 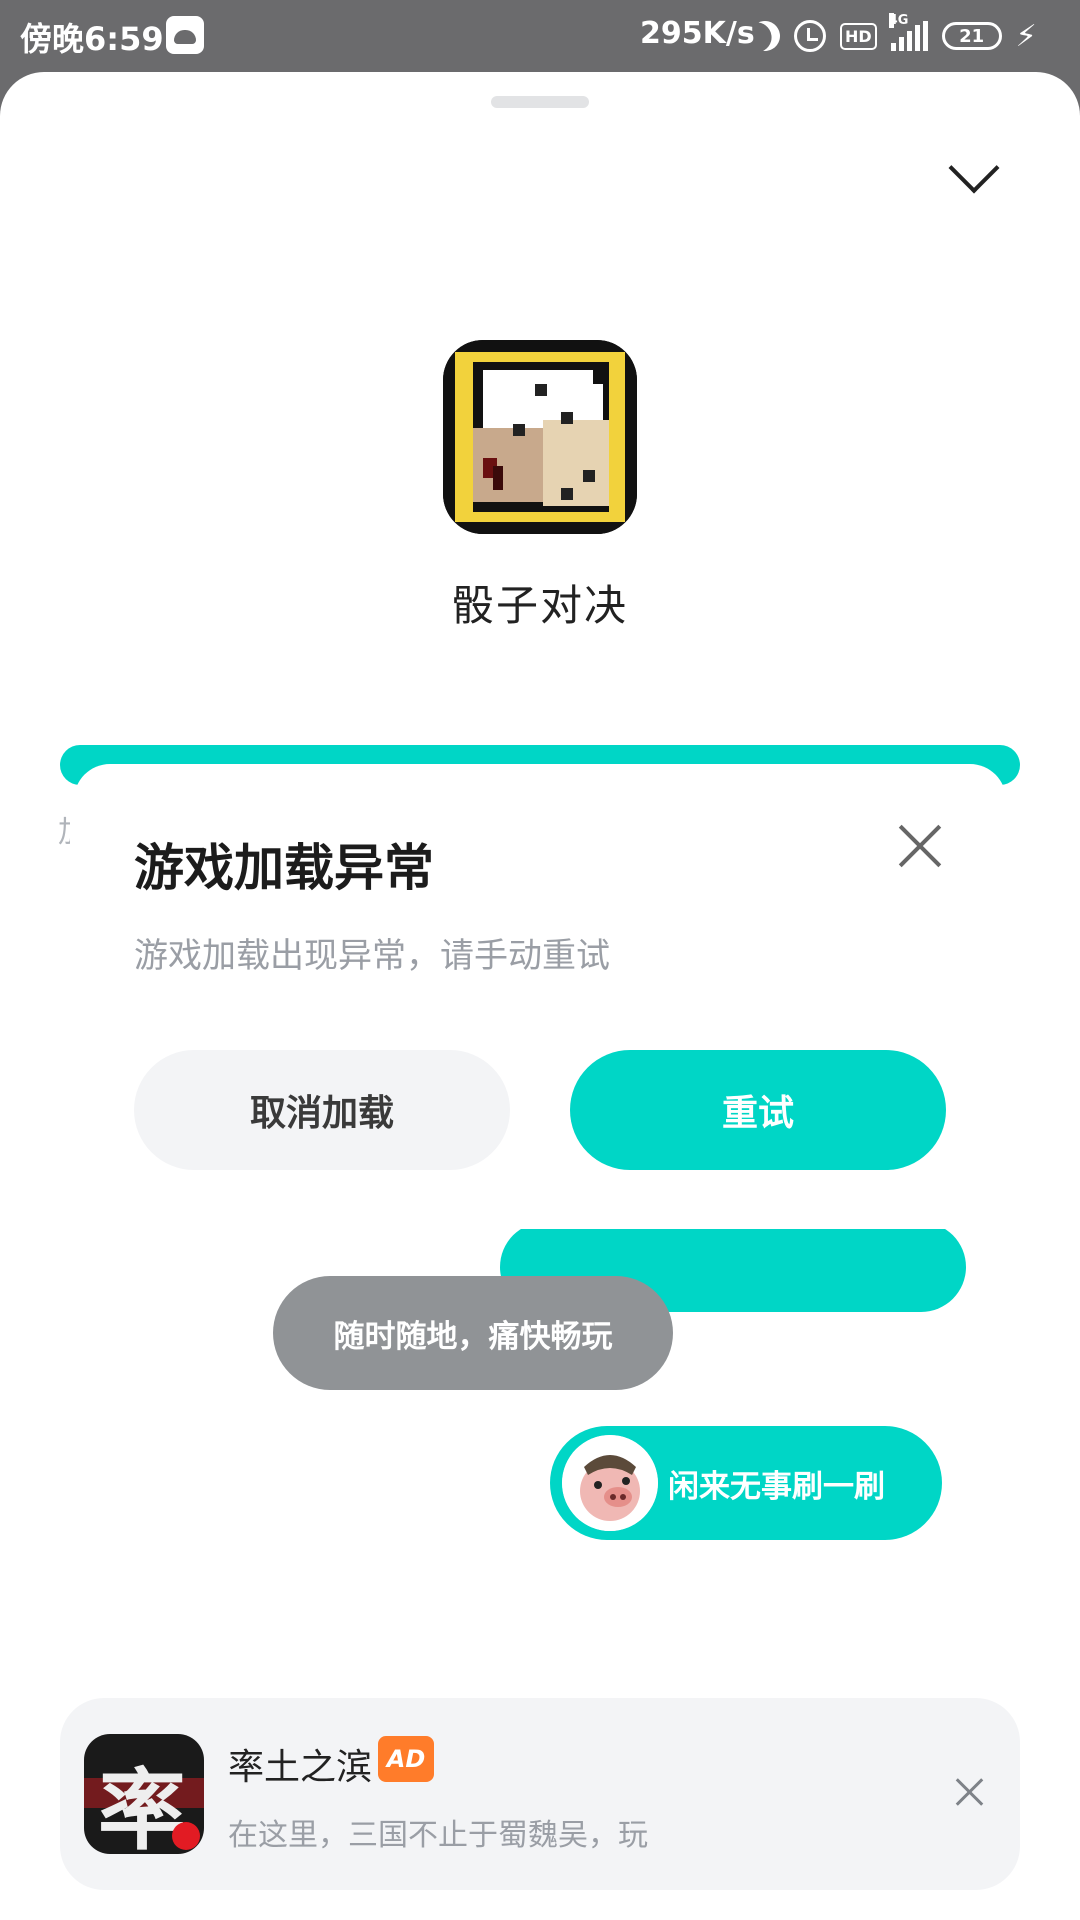 What do you see at coordinates (858, 36) in the screenshot?
I see `hd-icon: HD` at bounding box center [858, 36].